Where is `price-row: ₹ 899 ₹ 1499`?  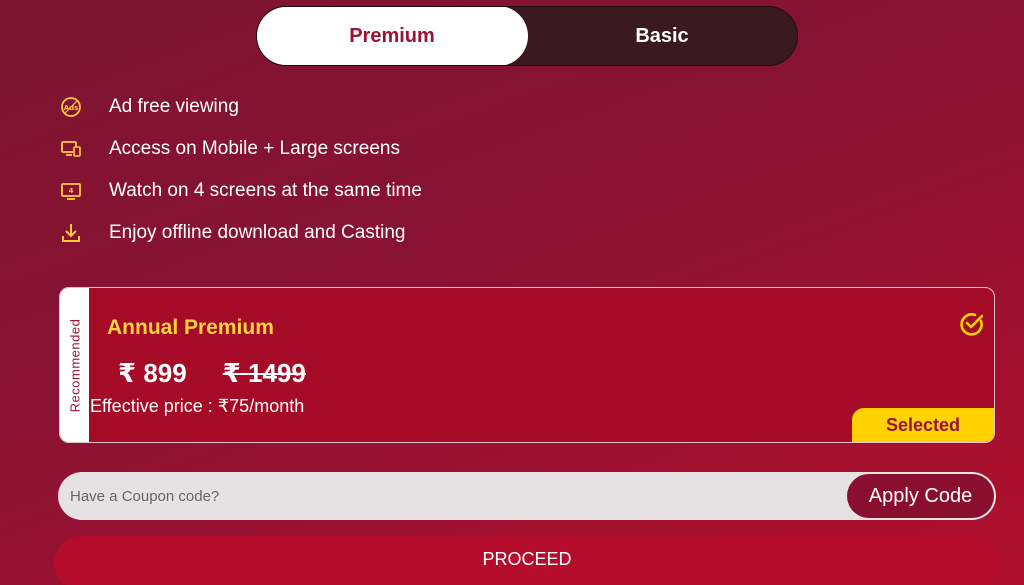
price-row: ₹ 899 ₹ 1499 is located at coordinates (212, 373).